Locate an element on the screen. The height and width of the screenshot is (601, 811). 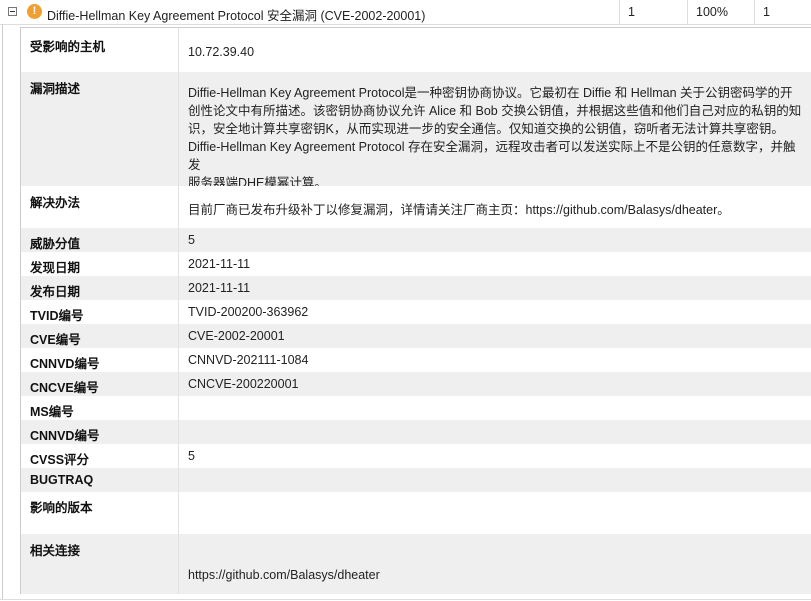
cvss-value: 5 is located at coordinates (191, 456).